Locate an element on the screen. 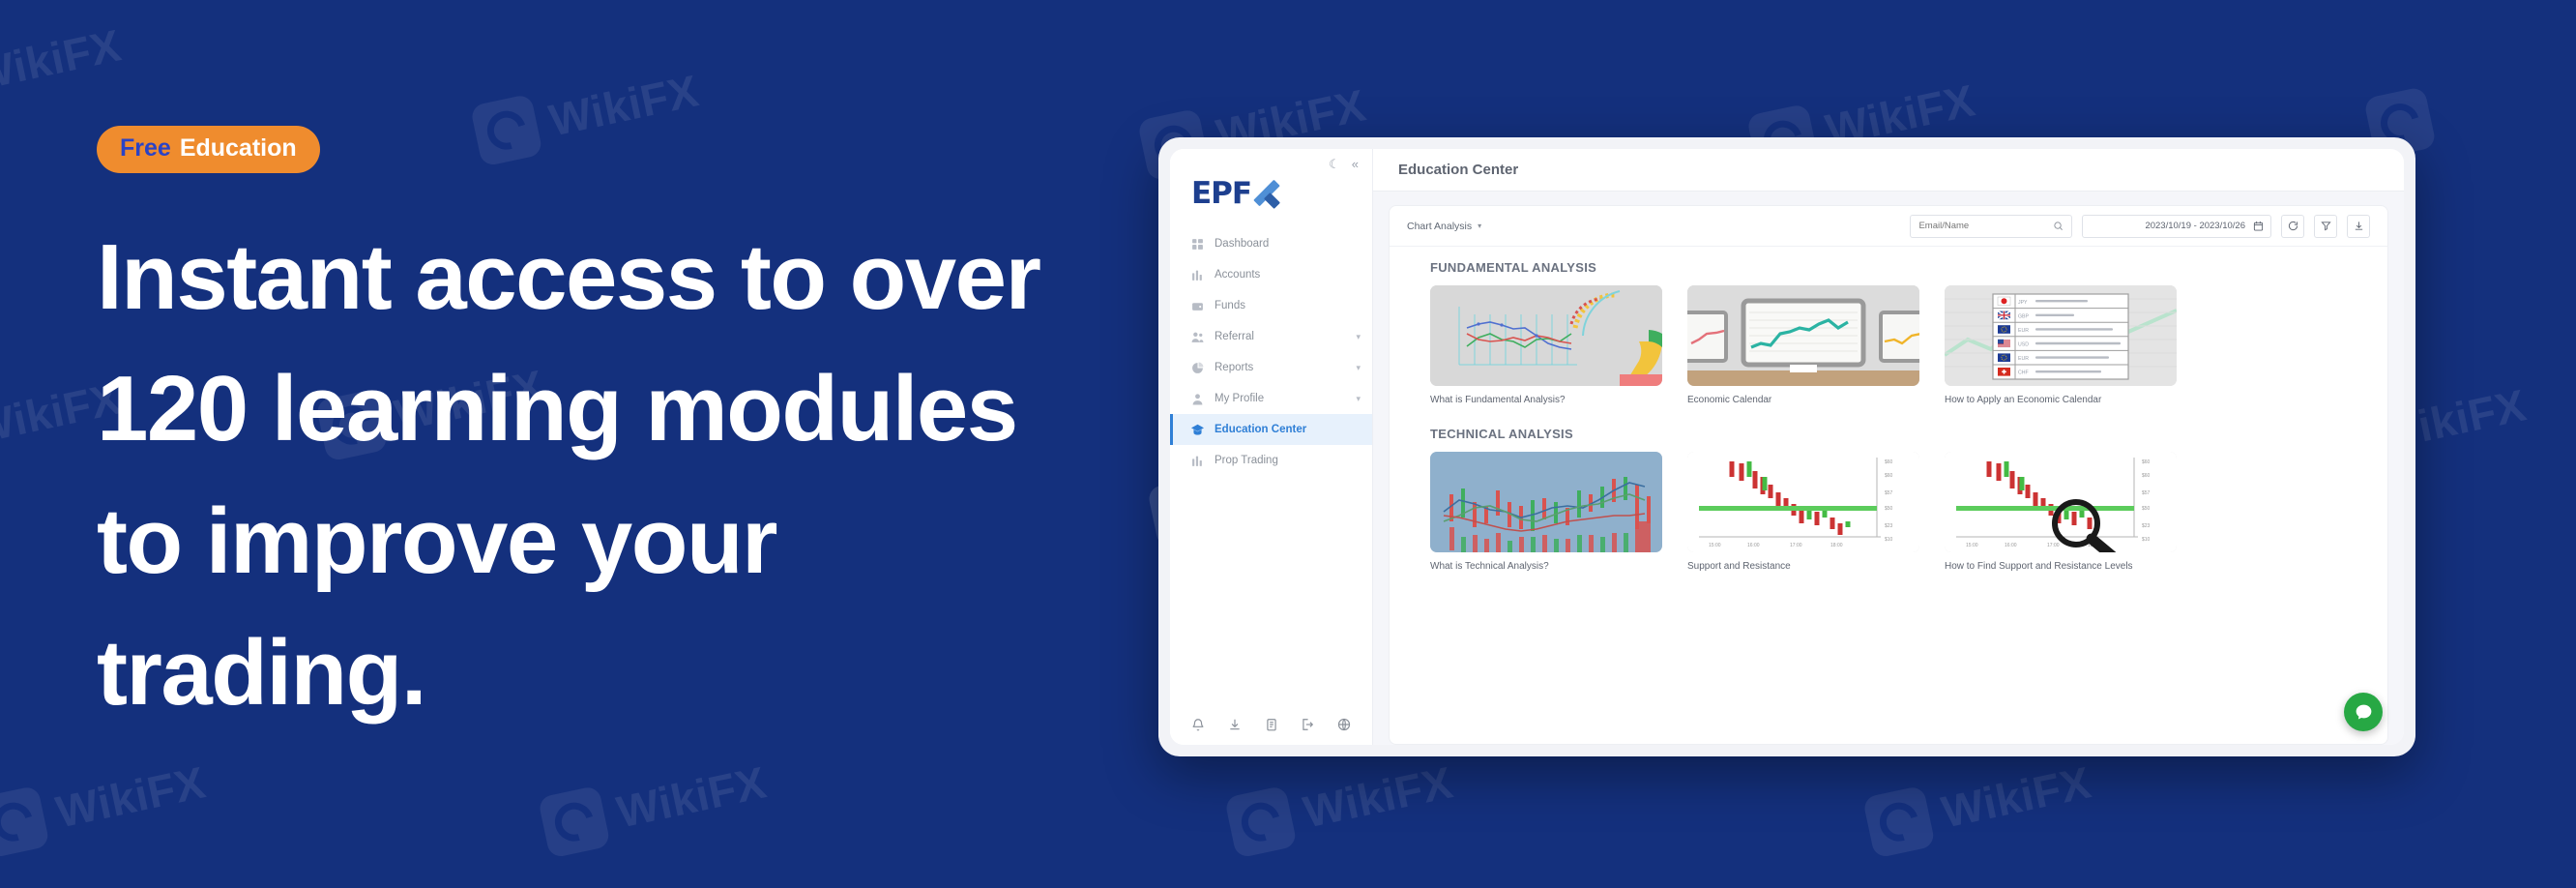 Image resolution: width=2576 pixels, height=888 pixels. sidebar-item-dashboard: Dashboard is located at coordinates (1271, 243).